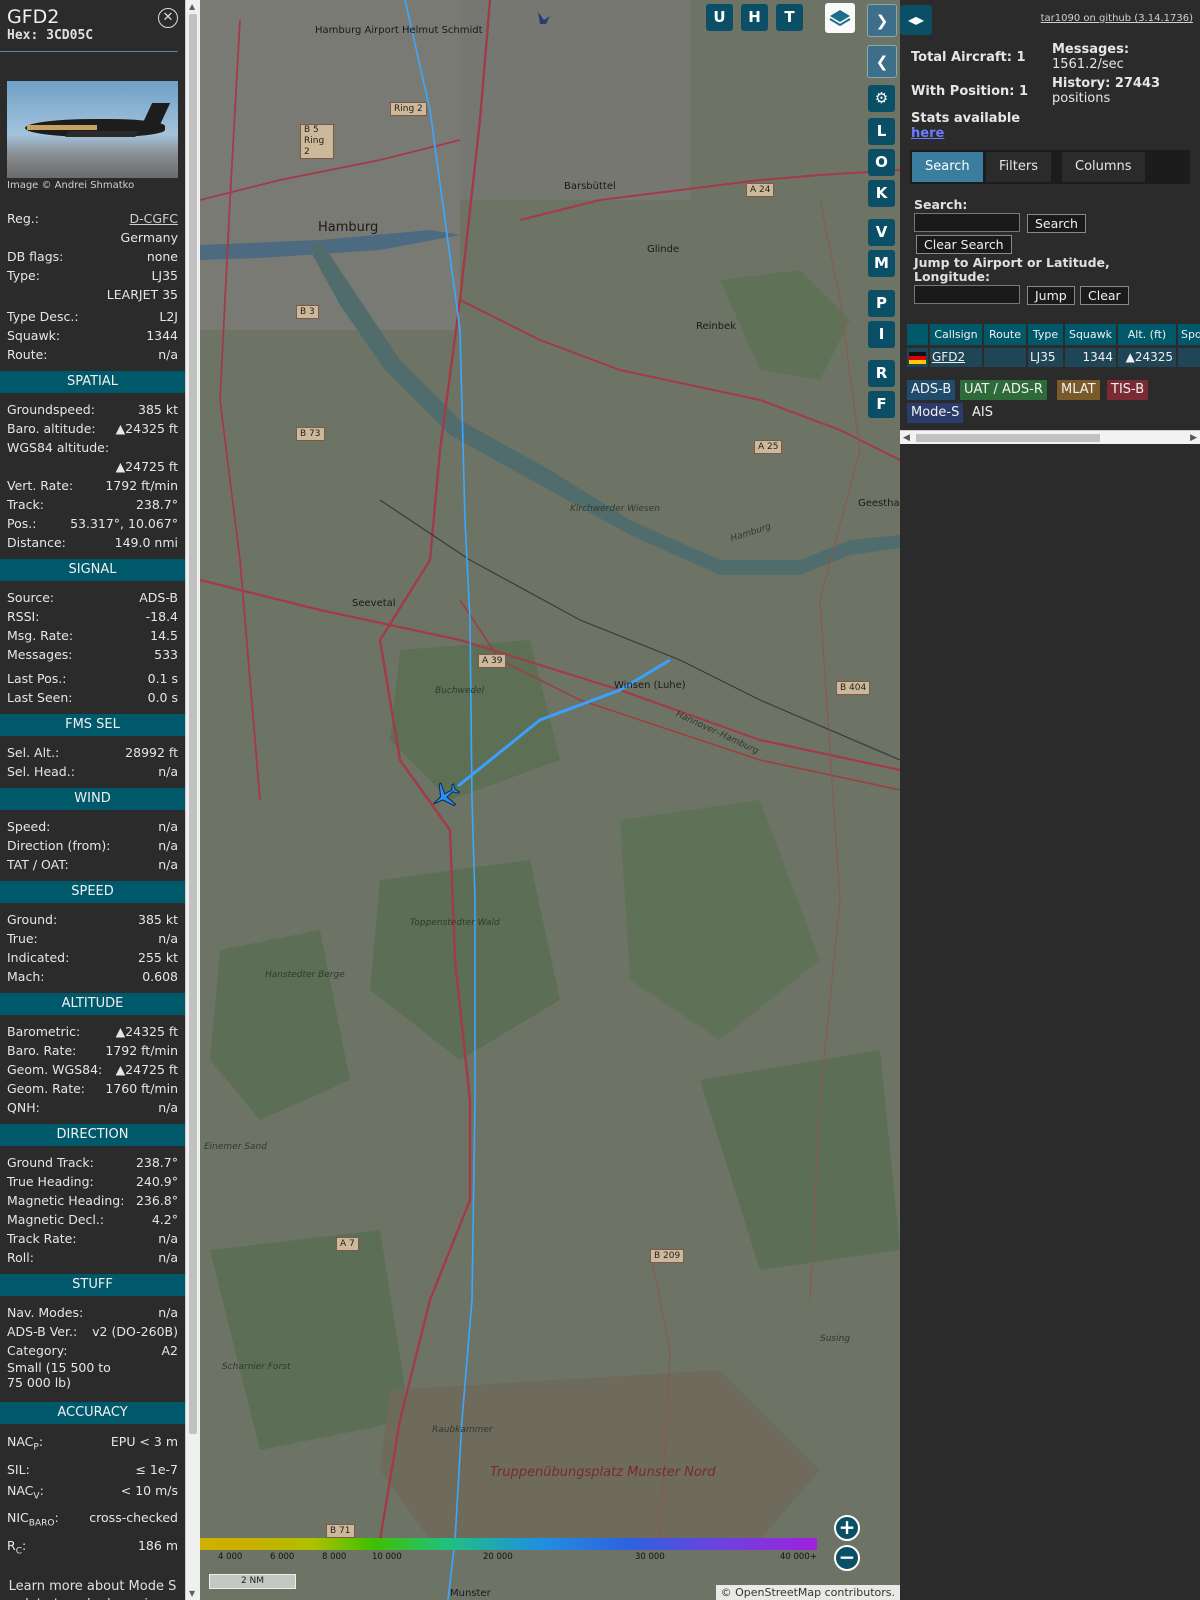  I want to click on table-header-callsign: Callsign, so click(956, 334).